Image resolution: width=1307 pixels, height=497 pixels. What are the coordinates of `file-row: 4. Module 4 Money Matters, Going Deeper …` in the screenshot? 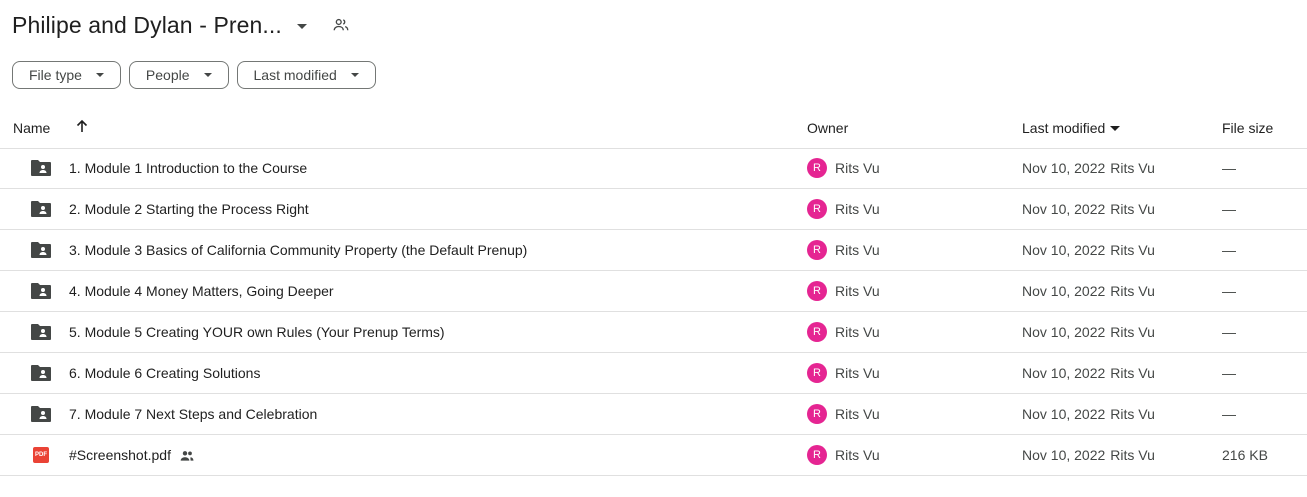 It's located at (653, 291).